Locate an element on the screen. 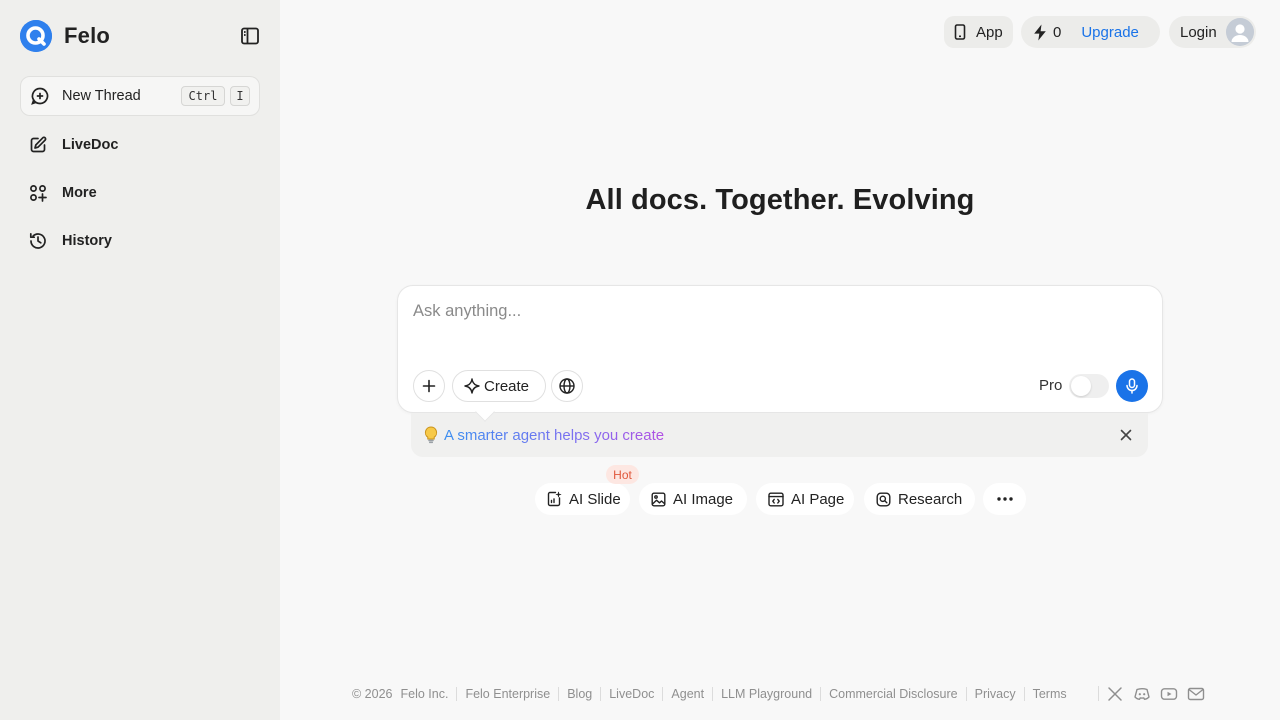 The width and height of the screenshot is (1280, 720). tip-text: A smarter agent helps you create is located at coordinates (554, 435).